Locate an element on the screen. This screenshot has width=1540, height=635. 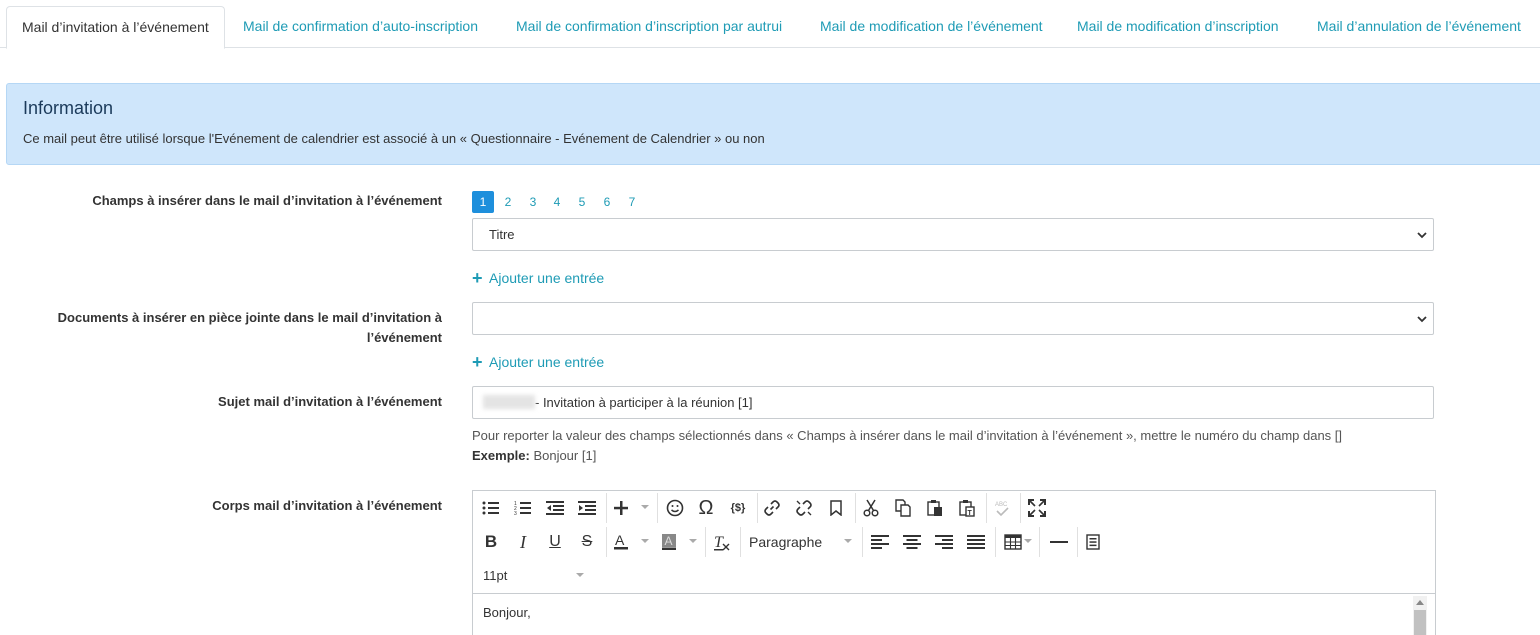
numbered-list-icon: 123 is located at coordinates (523, 508).